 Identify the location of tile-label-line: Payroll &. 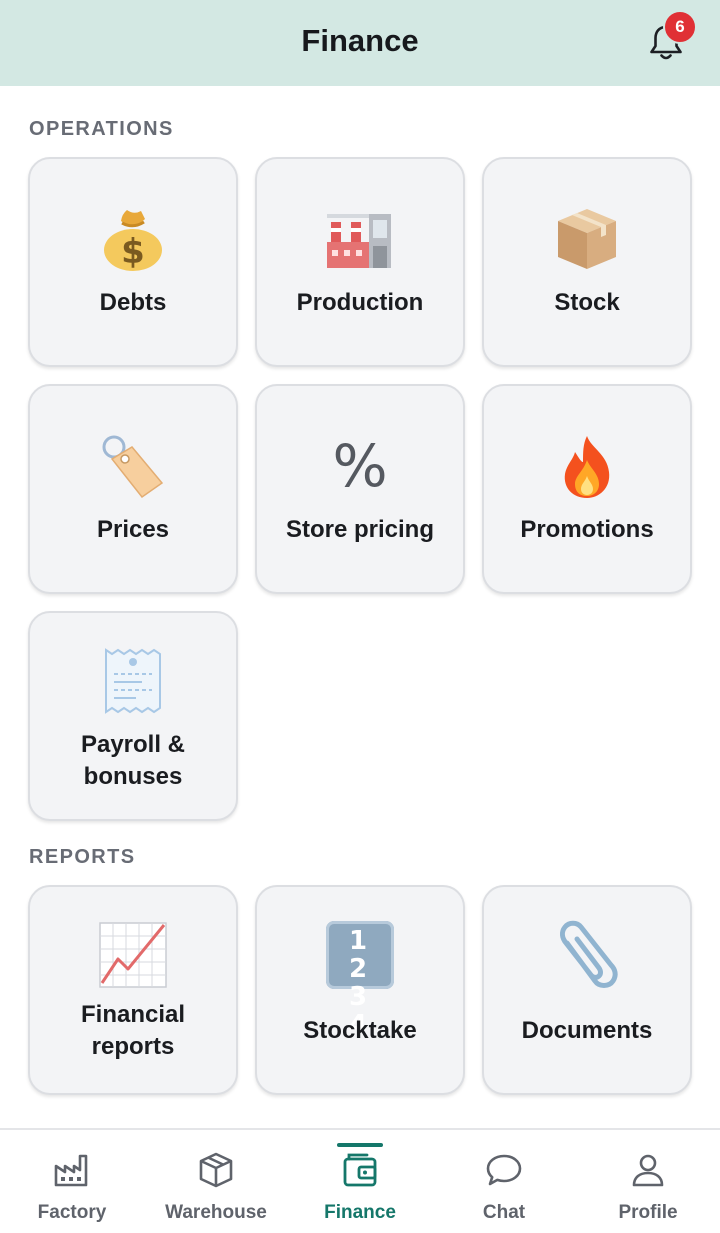
(133, 744).